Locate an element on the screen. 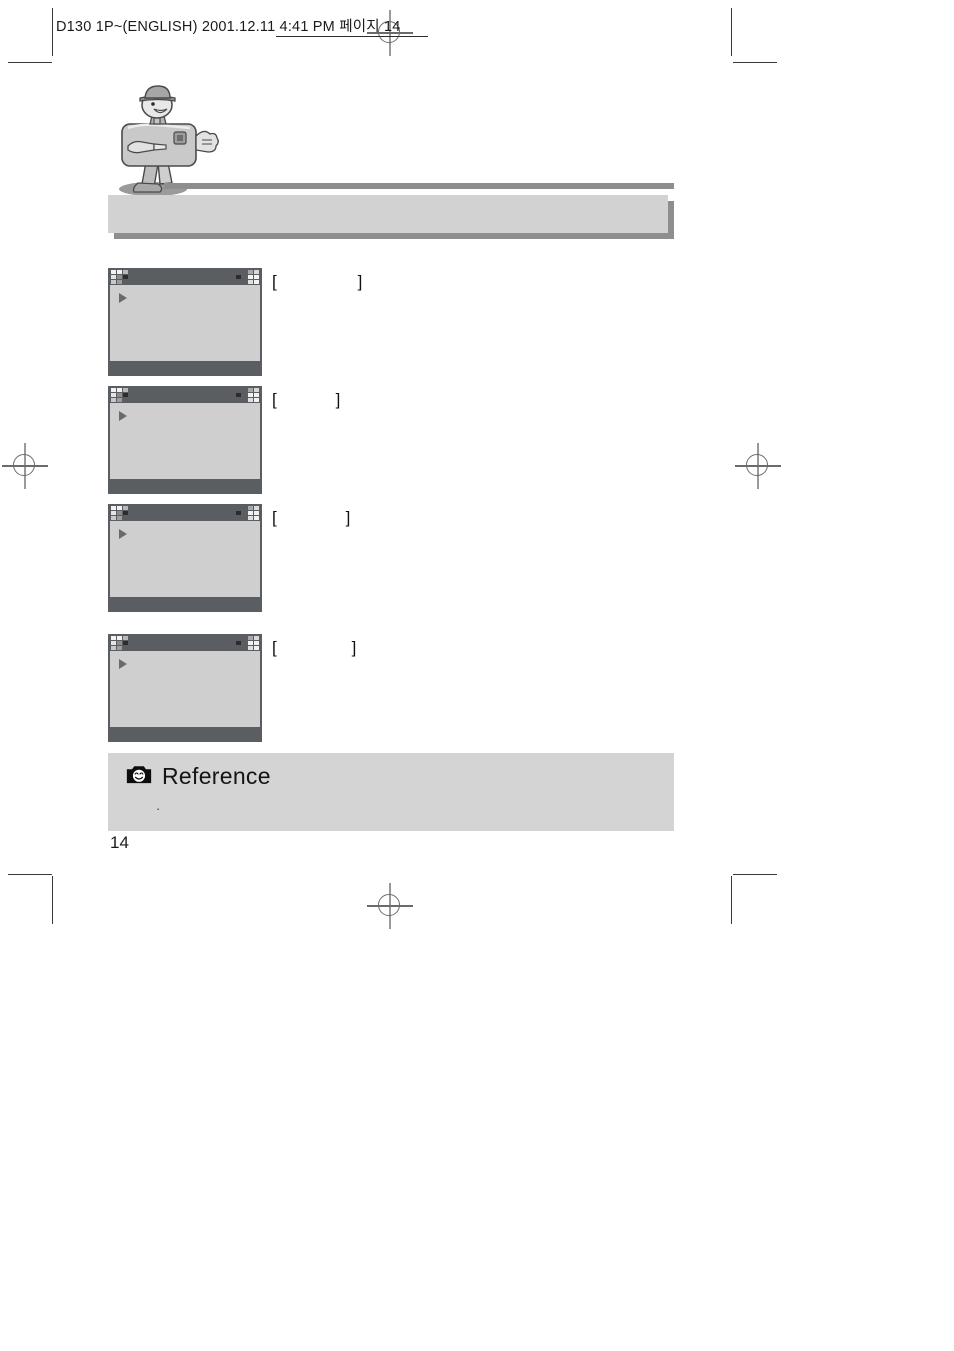  registration-mark-left is located at coordinates (25, 466).